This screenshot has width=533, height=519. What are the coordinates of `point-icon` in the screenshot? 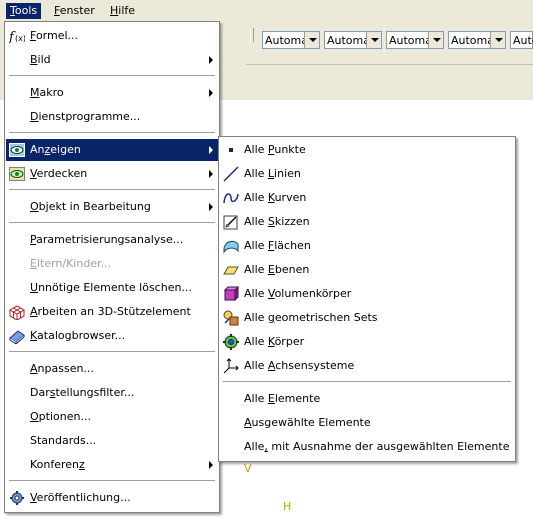 It's located at (231, 150).